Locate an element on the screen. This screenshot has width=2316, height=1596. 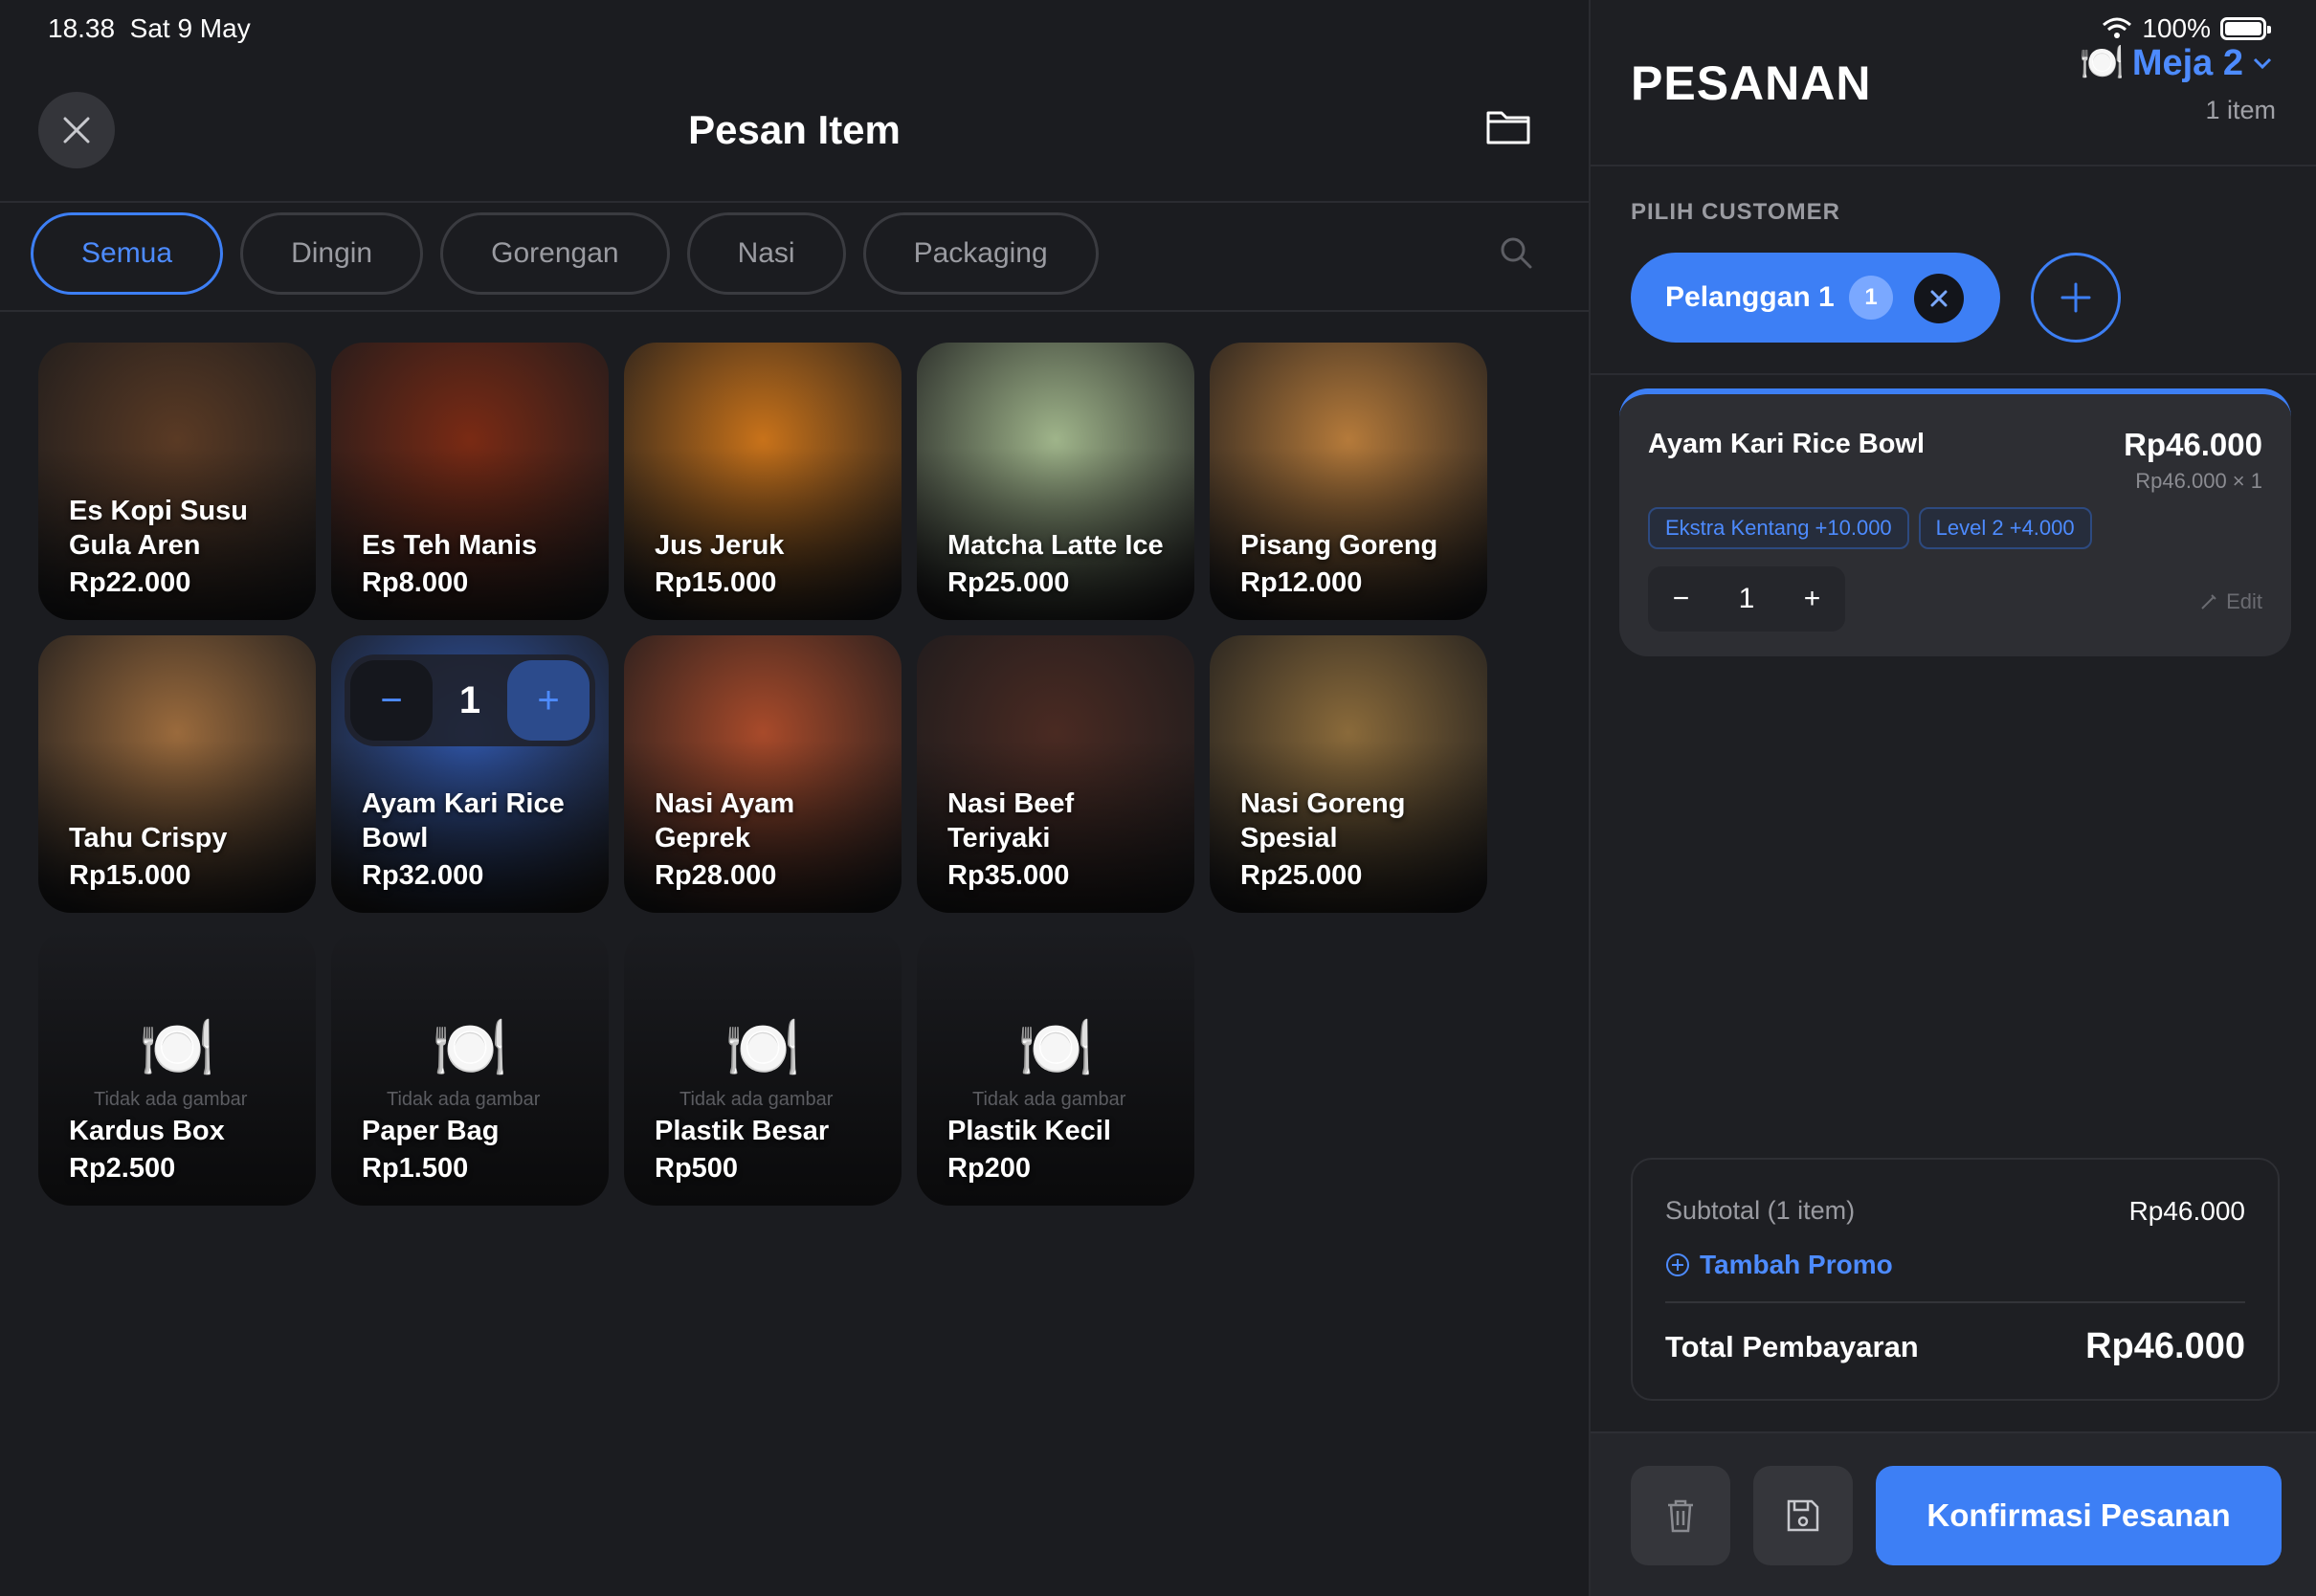
product-card: Jus Jeruk Rp15.000 is located at coordinates (763, 482).